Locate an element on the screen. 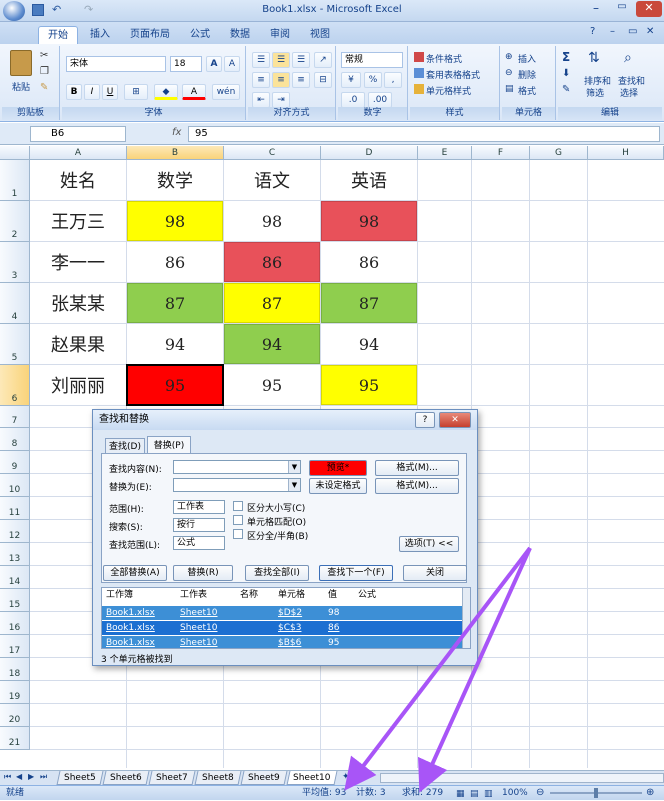 The height and width of the screenshot is (801, 664). annotation-arrows is located at coordinates (438, 669).